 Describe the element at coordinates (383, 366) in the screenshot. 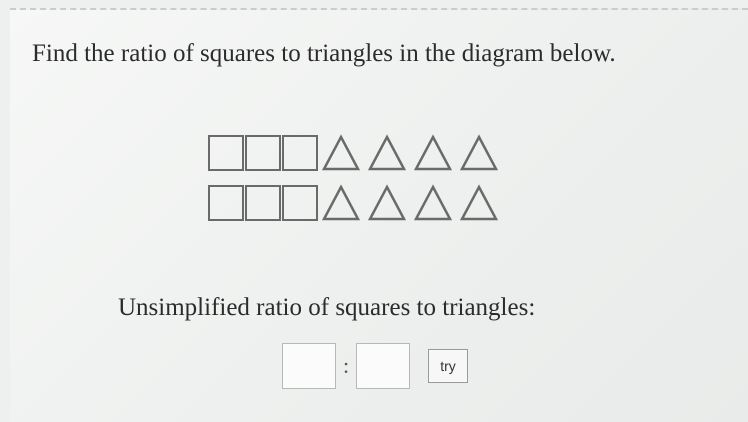

I see `triangles-answer-input` at that location.